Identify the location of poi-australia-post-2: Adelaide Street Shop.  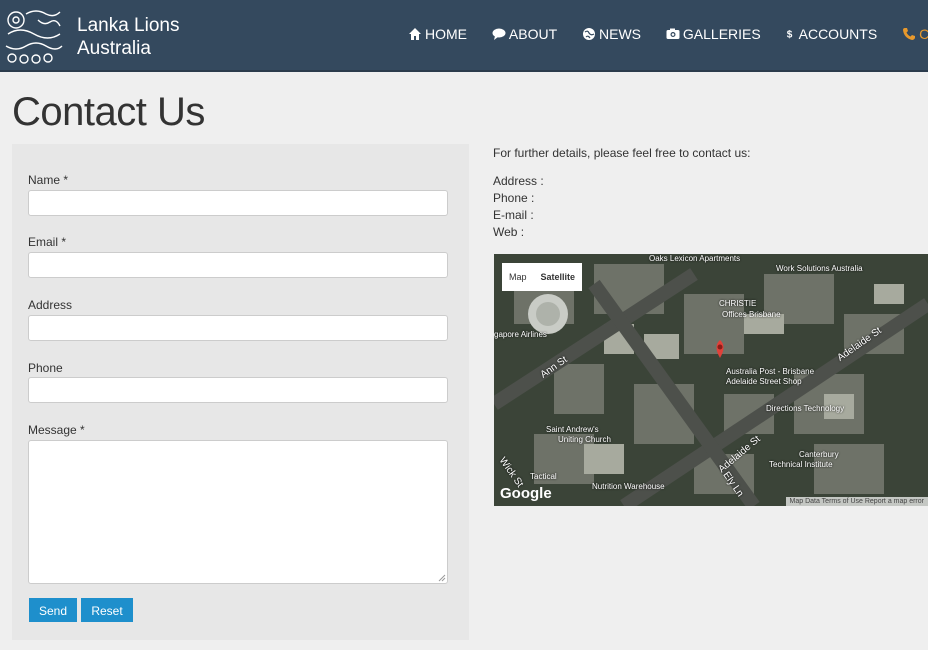
(764, 381).